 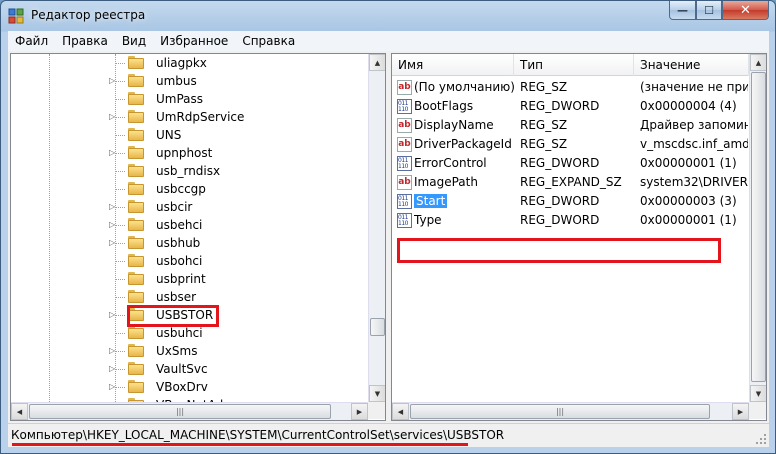 I want to click on value-name-cell: BootFlags, so click(x=464, y=106).